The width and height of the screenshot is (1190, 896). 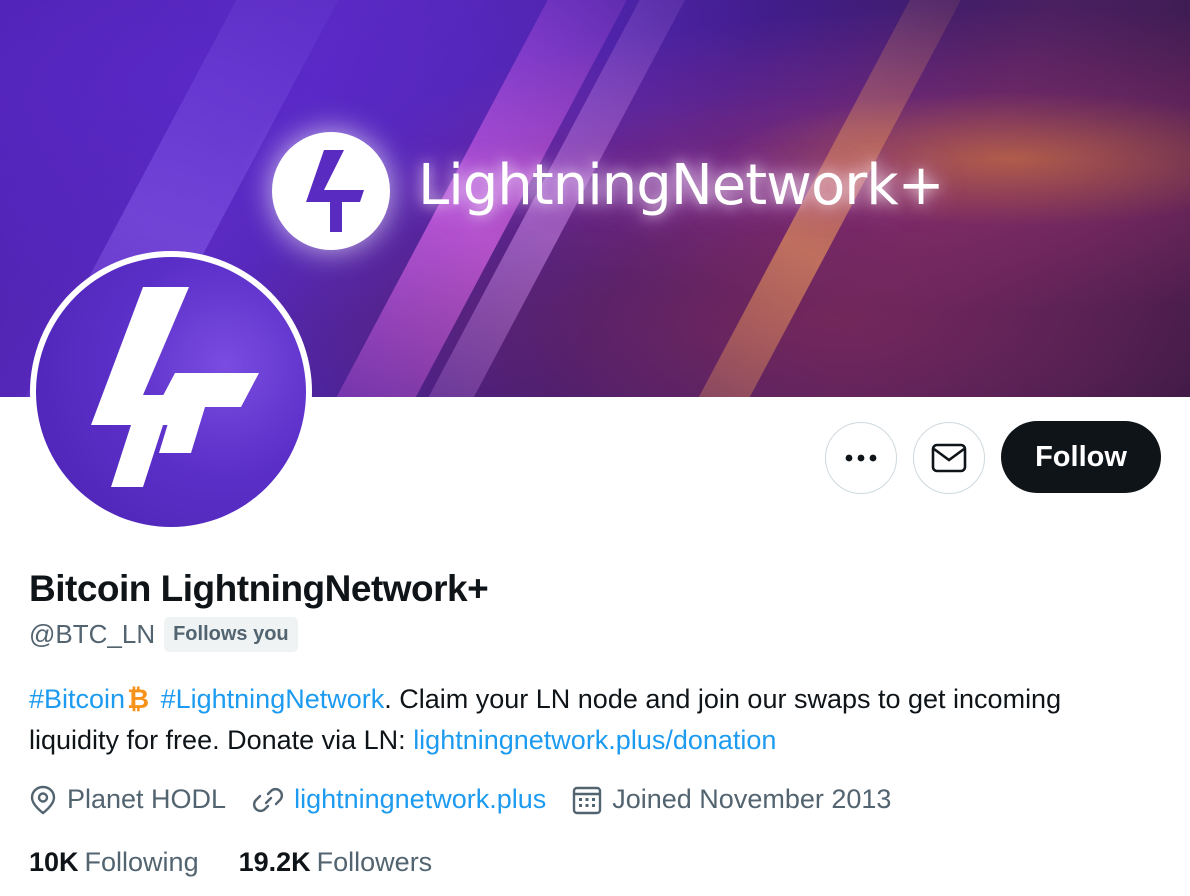 I want to click on donation-link: lightningnetwork.plus/donation, so click(x=594, y=740).